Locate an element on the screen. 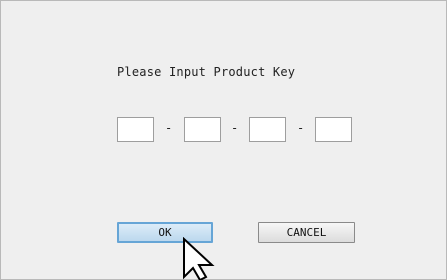  cancel-button: CANCEL is located at coordinates (306, 232).